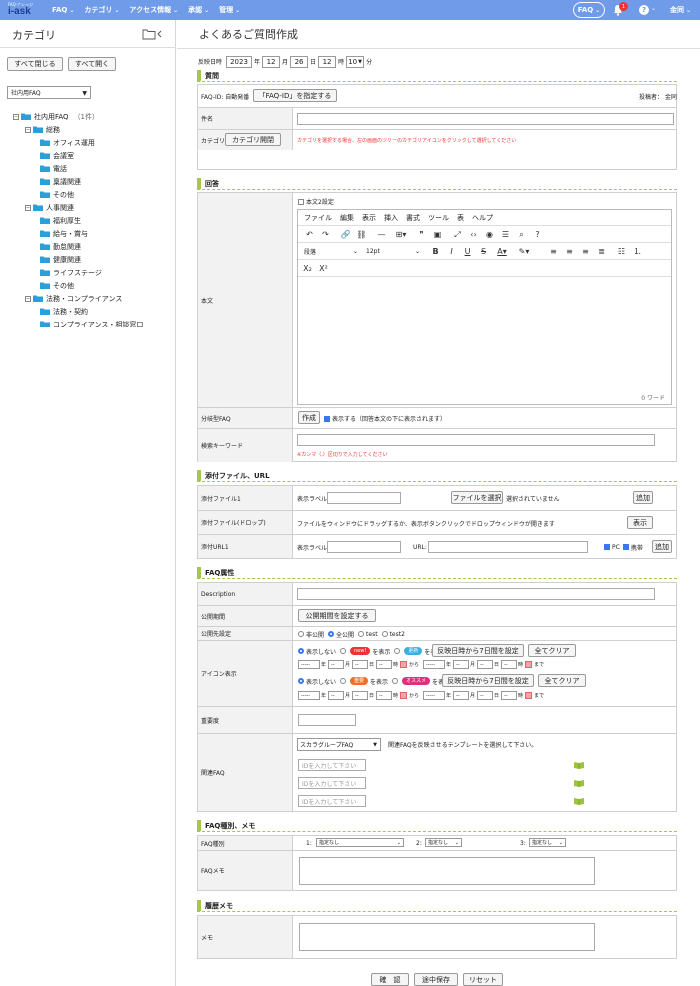 This screenshot has height=986, width=700. What do you see at coordinates (601, 251) in the screenshot?
I see `align-justify-icon: ≣` at bounding box center [601, 251].